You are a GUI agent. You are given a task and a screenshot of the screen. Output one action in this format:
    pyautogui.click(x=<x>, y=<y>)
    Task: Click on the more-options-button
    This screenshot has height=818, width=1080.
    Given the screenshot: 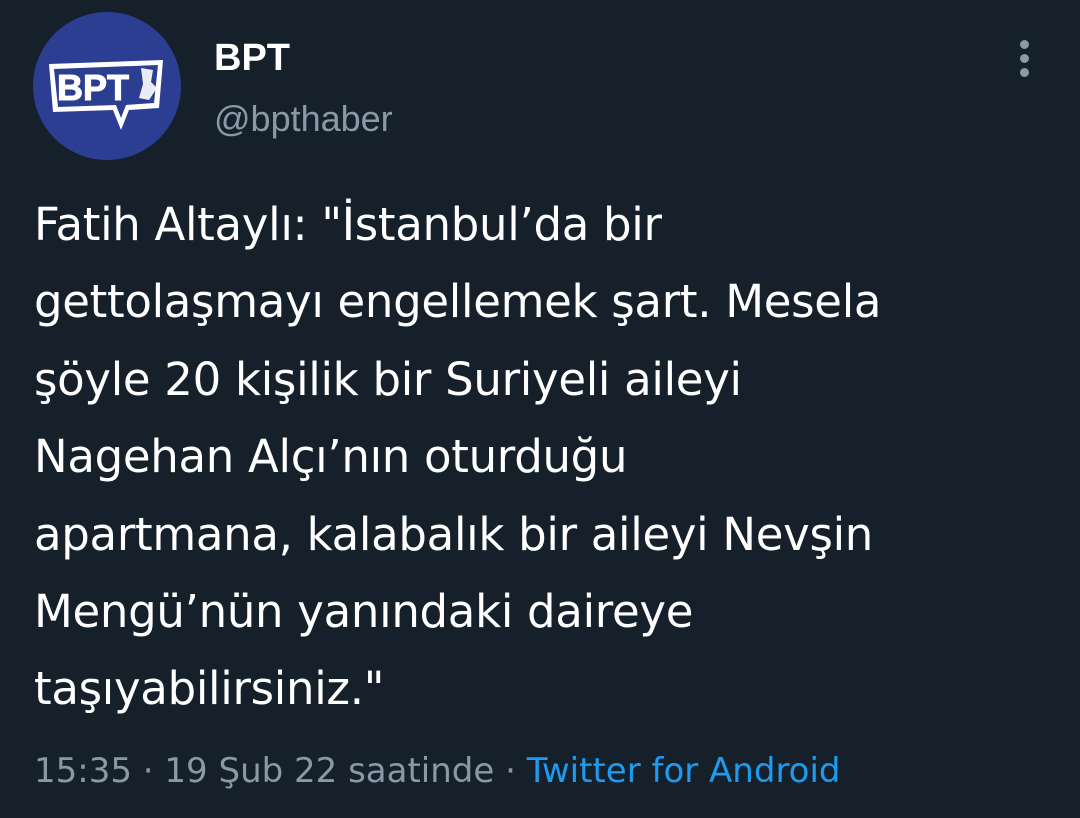 What is the action you would take?
    pyautogui.click(x=1024, y=59)
    